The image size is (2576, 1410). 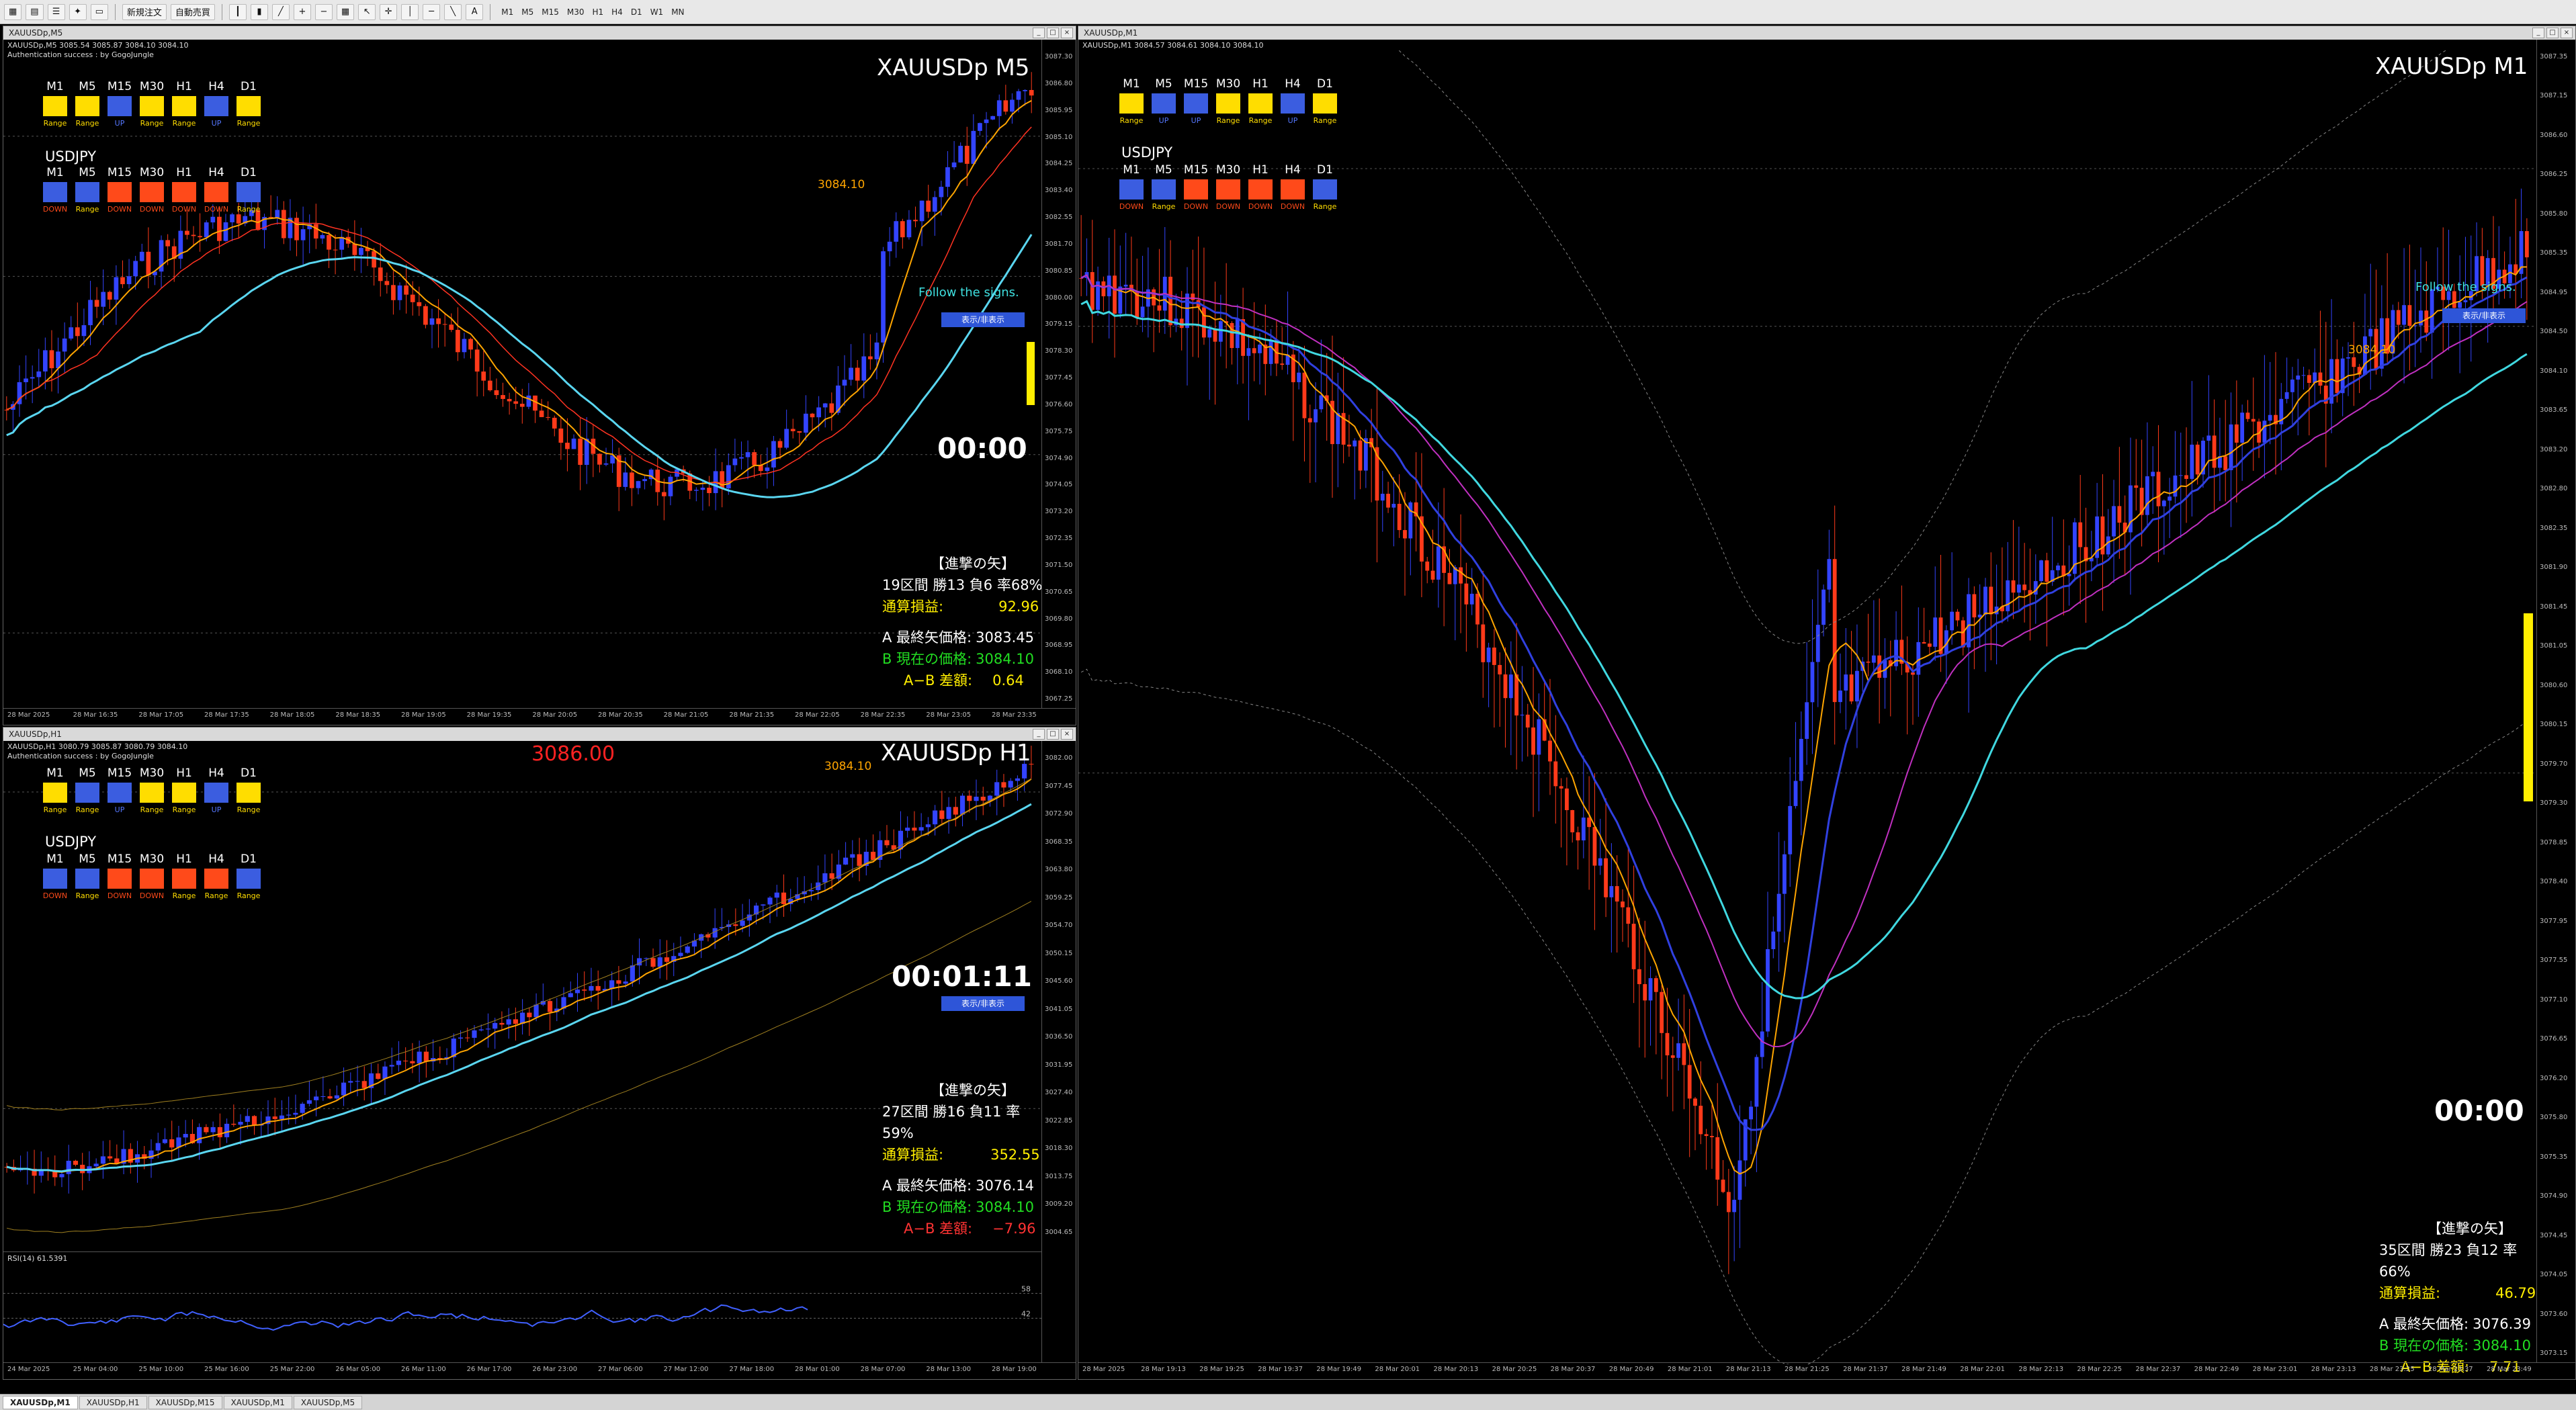 What do you see at coordinates (35, 11) in the screenshot?
I see `profiles-icon: ▤` at bounding box center [35, 11].